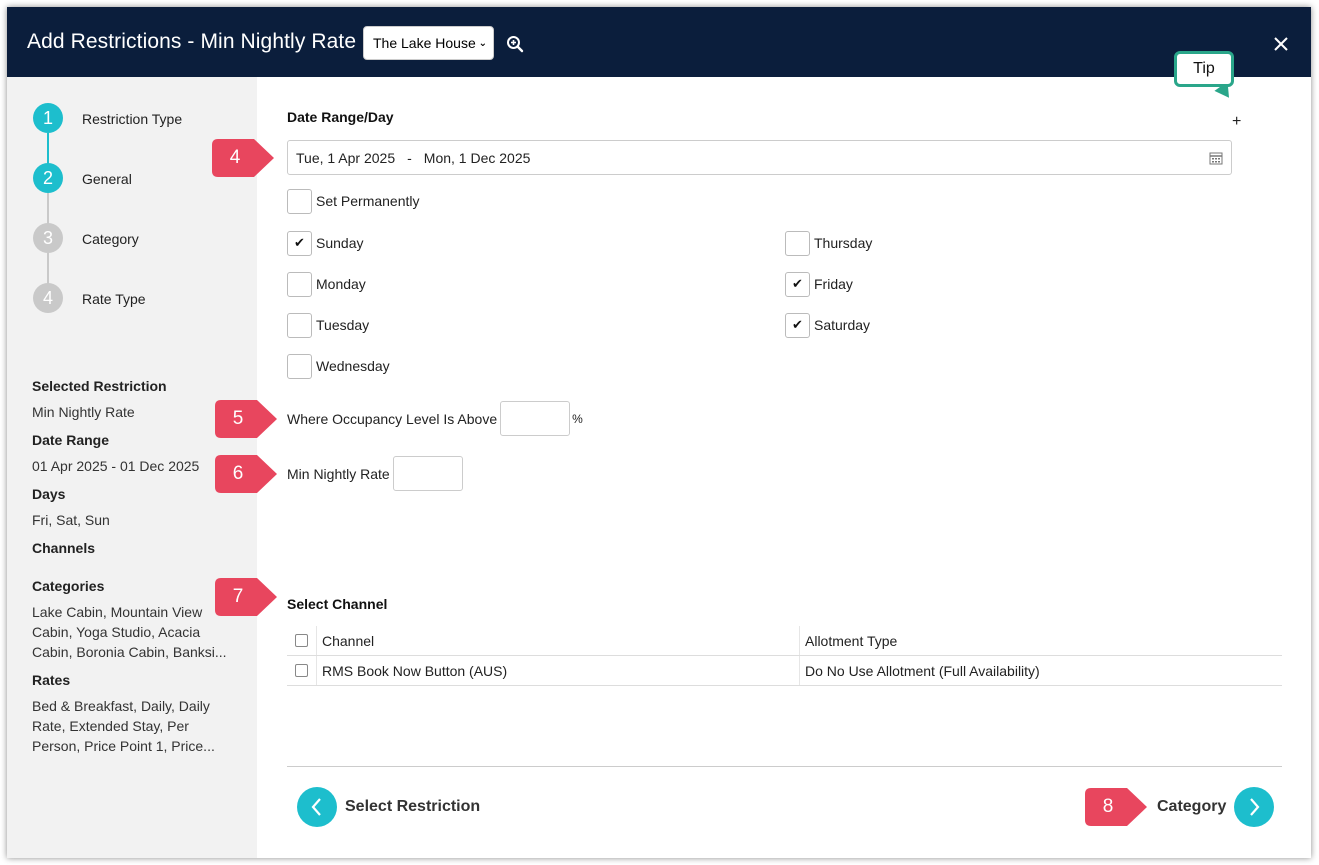 Image resolution: width=1319 pixels, height=865 pixels. I want to click on percent-unit: %, so click(577, 418).